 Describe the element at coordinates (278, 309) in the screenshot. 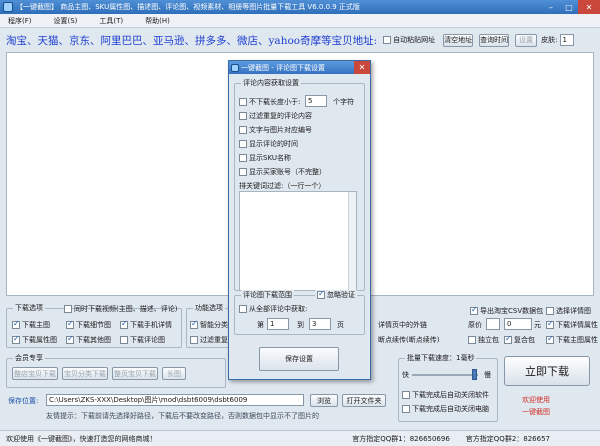

I see `from-all-label: 从全部评论中获取:` at that location.